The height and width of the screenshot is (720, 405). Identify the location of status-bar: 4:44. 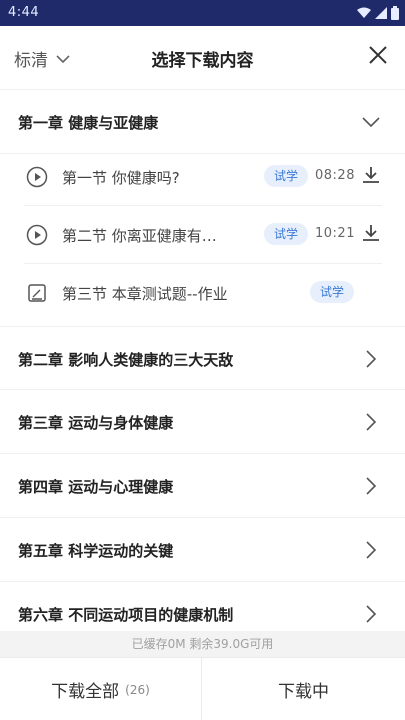
(202, 13).